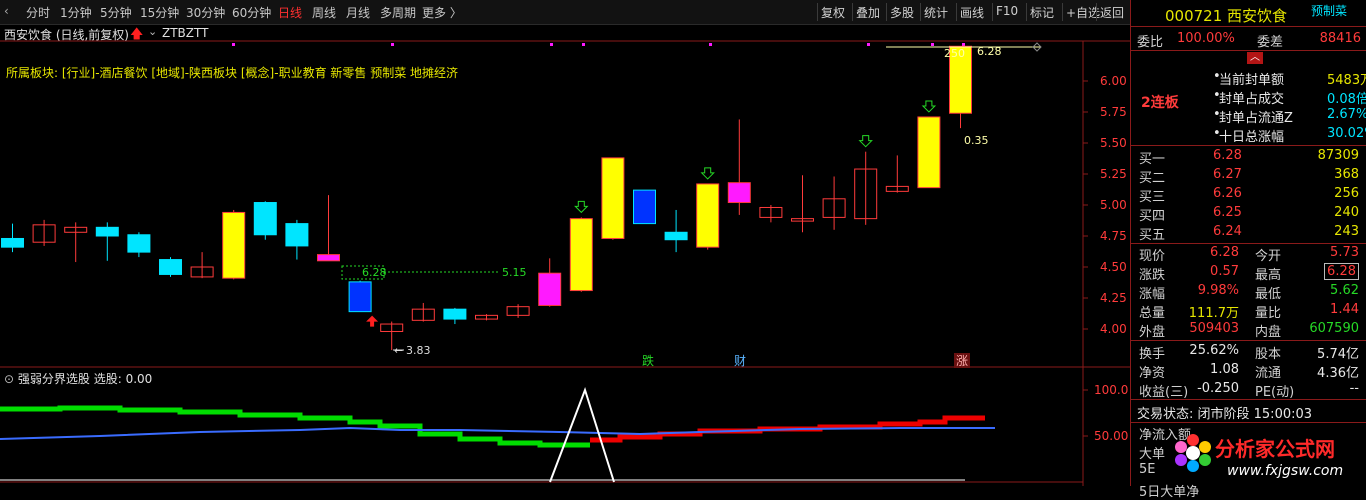 Image resolution: width=1366 pixels, height=500 pixels. I want to click on tool-button-2: 多股, so click(902, 12).